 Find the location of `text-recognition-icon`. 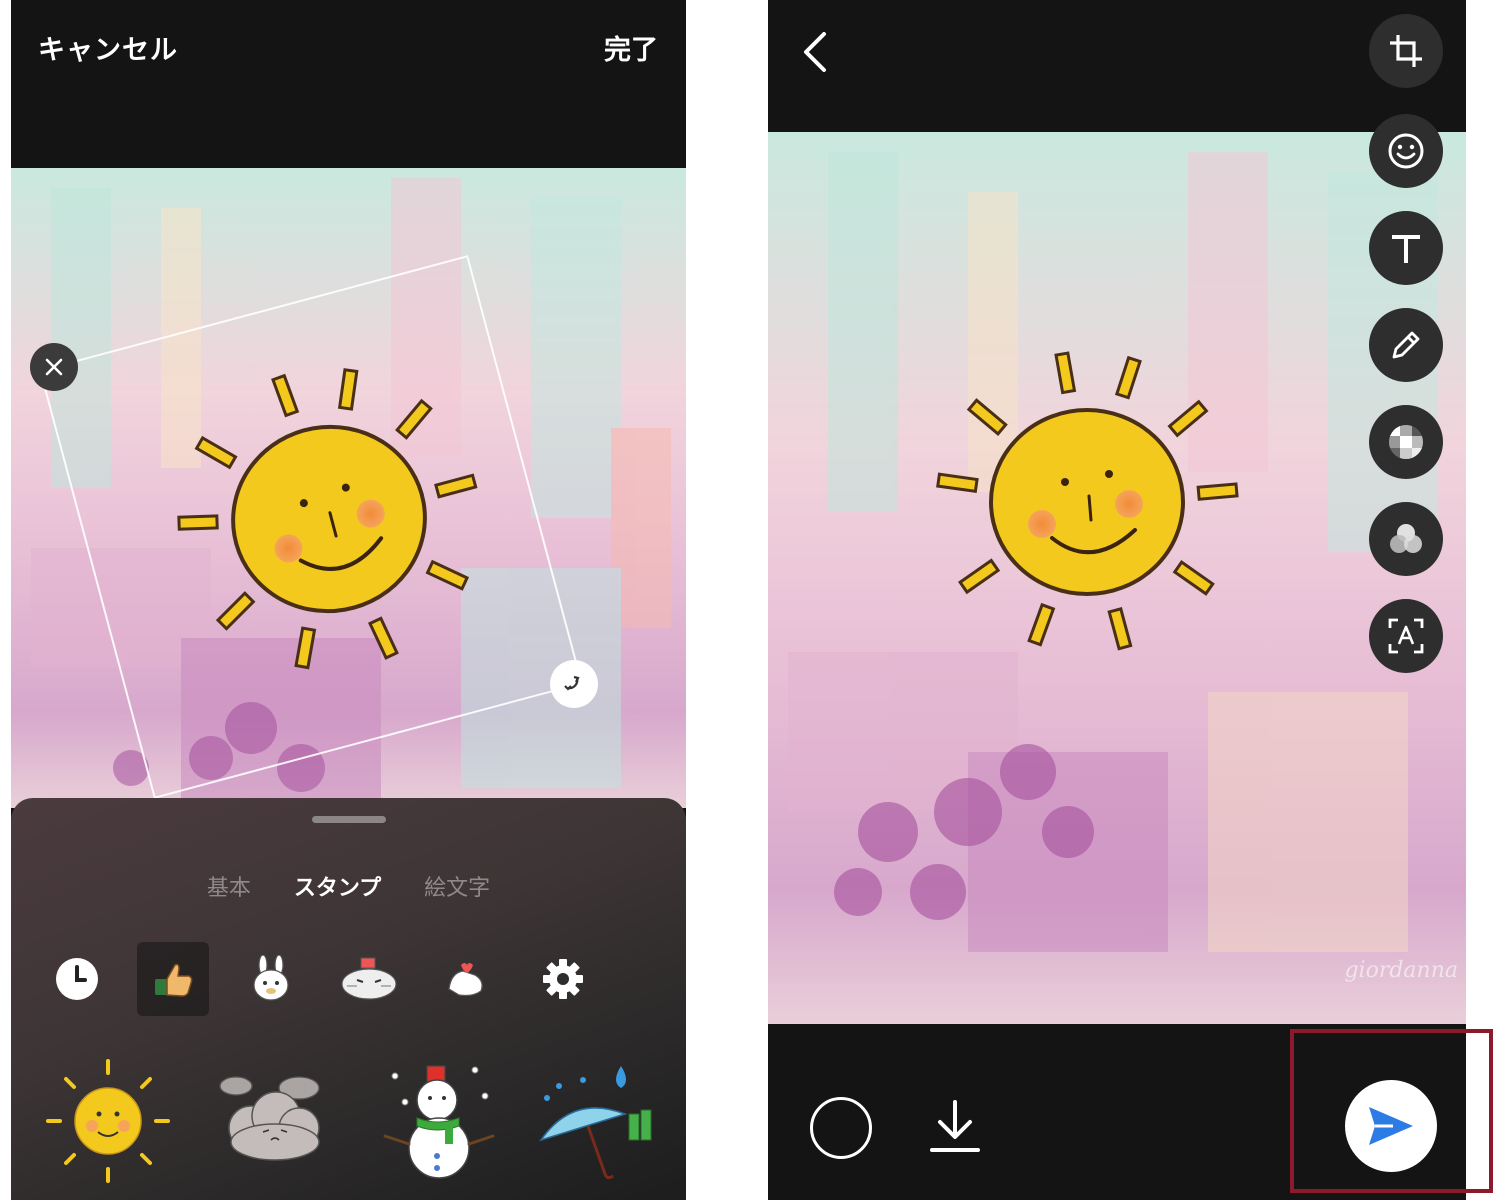

text-recognition-icon is located at coordinates (1406, 636).